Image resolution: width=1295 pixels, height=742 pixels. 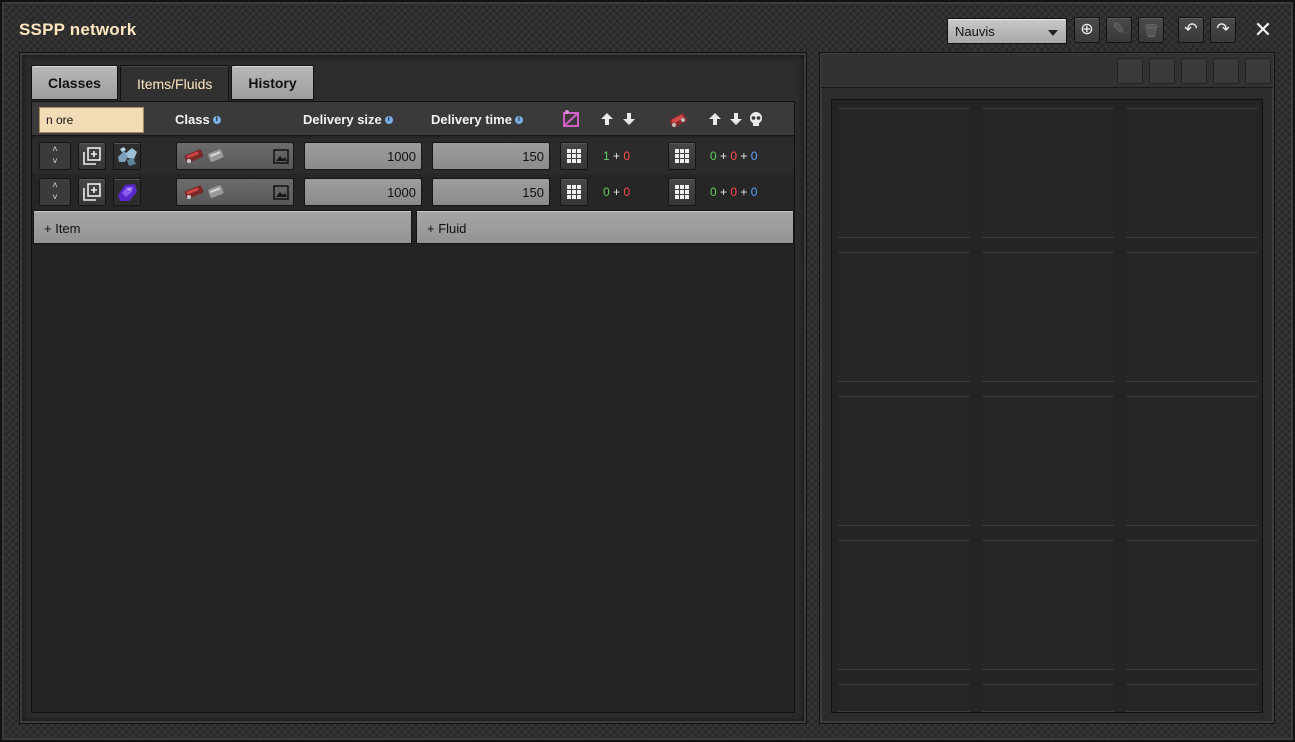 I want to click on import-icon: ↶, so click(x=1191, y=29).